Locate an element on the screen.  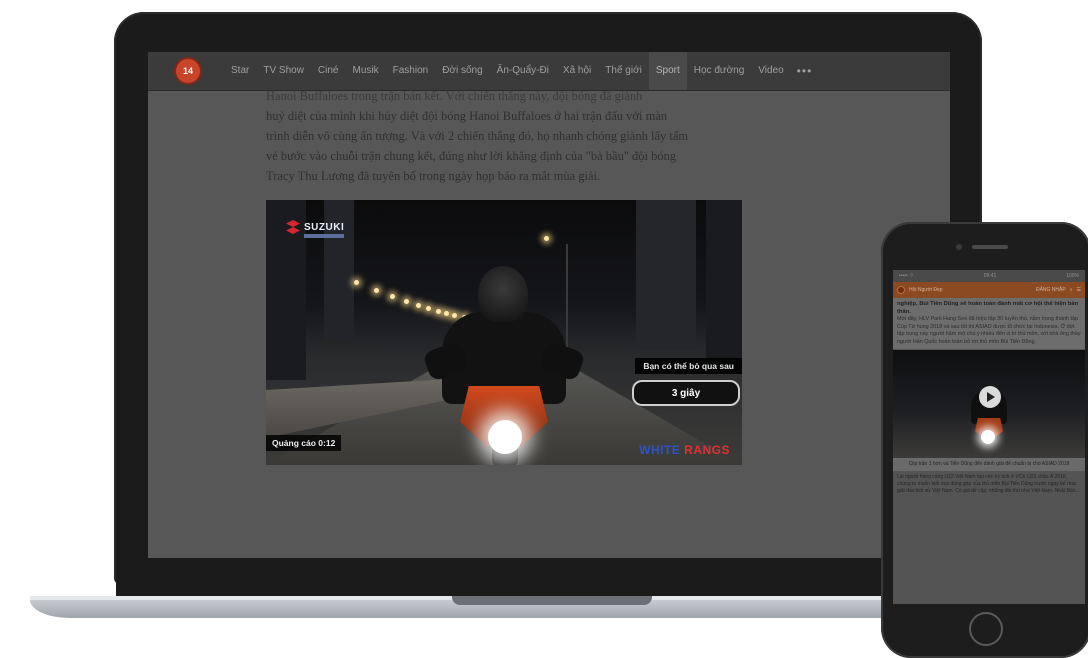
nav-item-musik: Musik is located at coordinates (366, 71).